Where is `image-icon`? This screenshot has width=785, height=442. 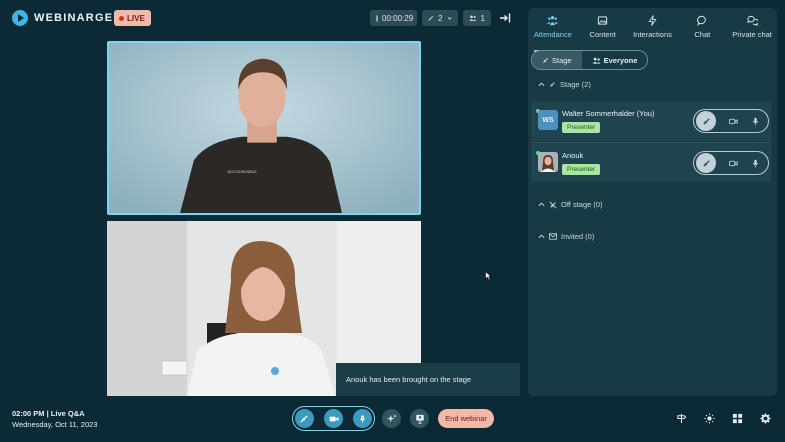 image-icon is located at coordinates (603, 20).